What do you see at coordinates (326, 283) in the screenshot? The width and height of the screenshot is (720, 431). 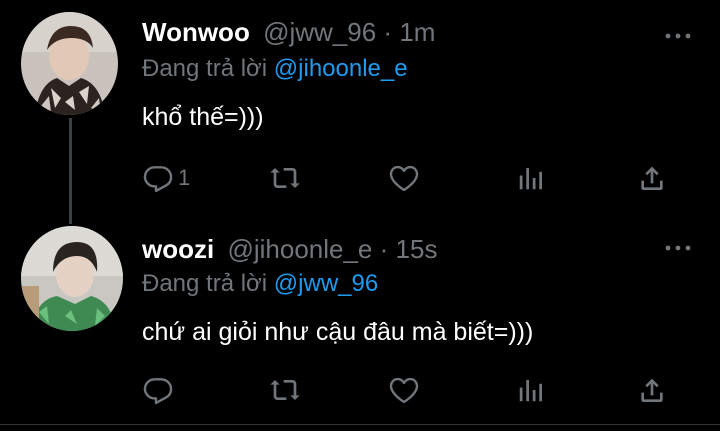 I see `replying-to-handle: @jww_96` at bounding box center [326, 283].